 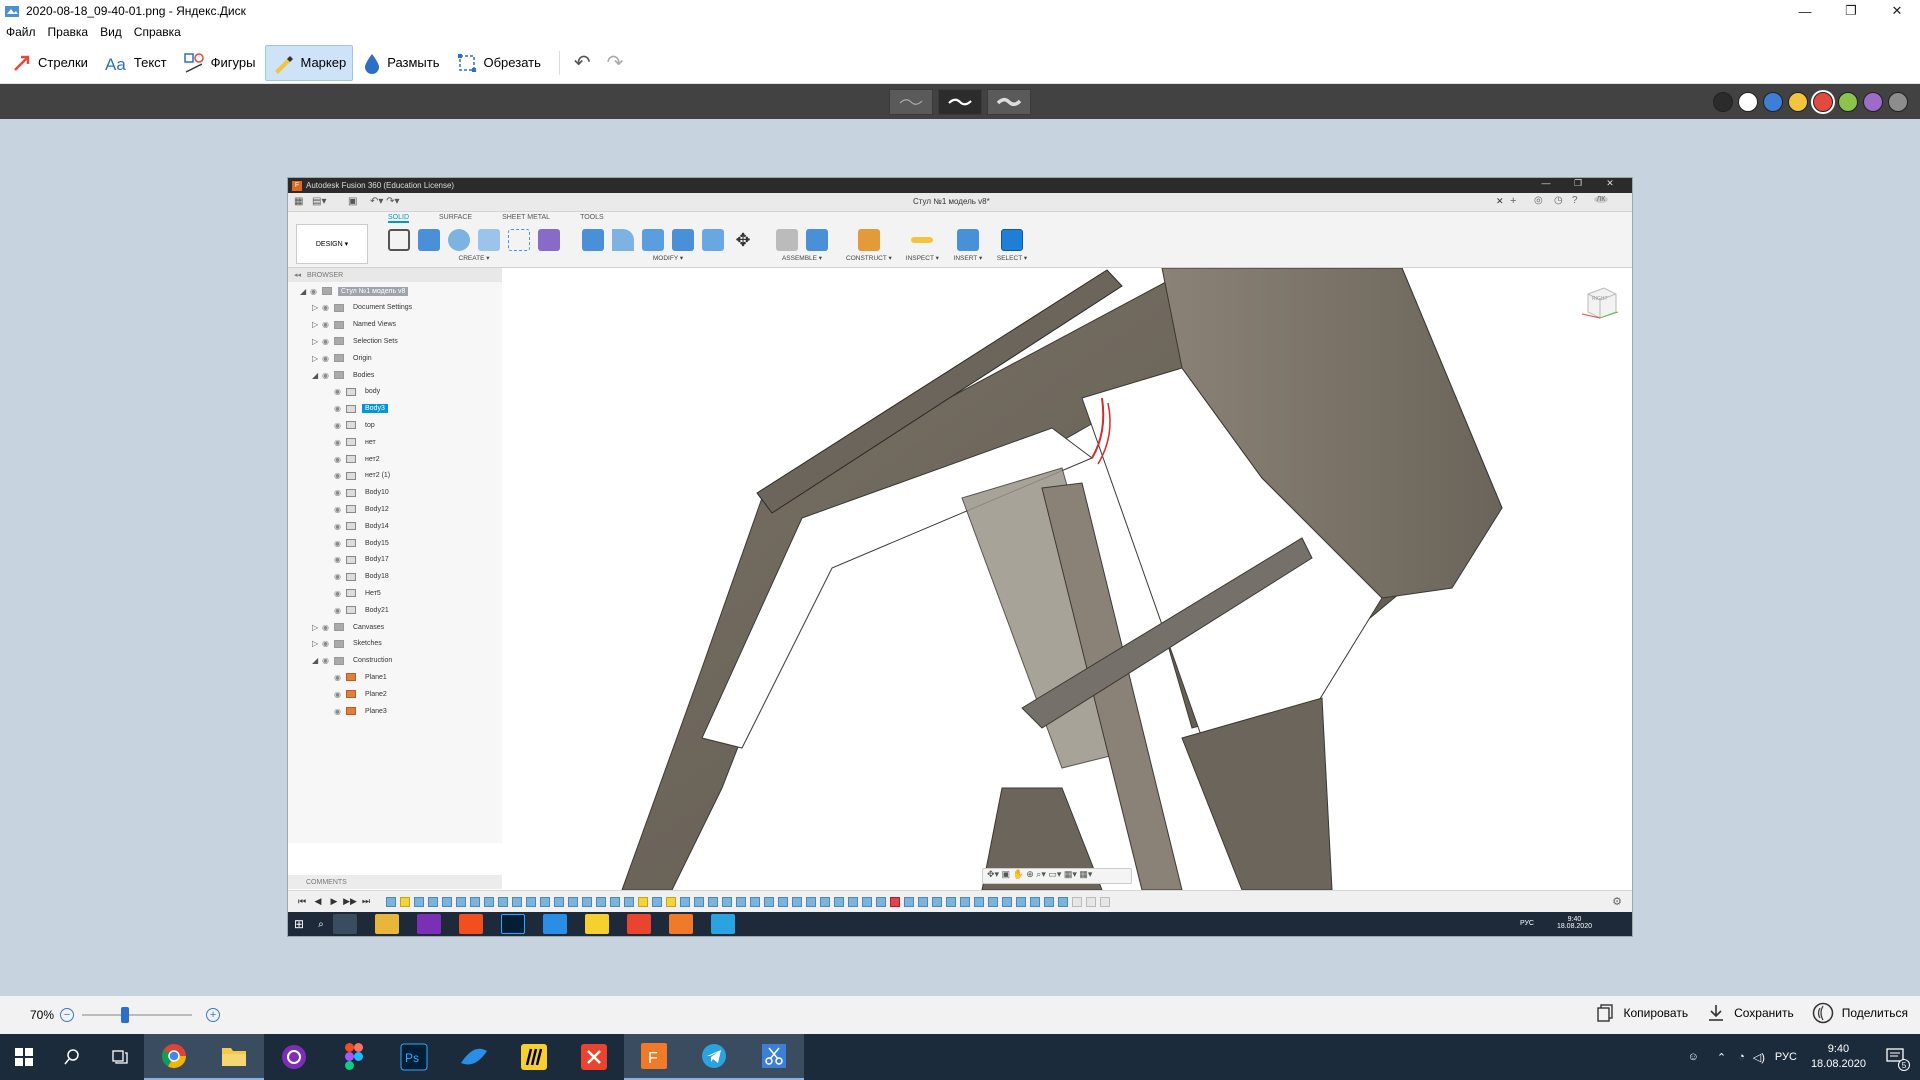 What do you see at coordinates (358, 476) in the screenshot?
I see `tree-body: ◉ нет2 (1)` at bounding box center [358, 476].